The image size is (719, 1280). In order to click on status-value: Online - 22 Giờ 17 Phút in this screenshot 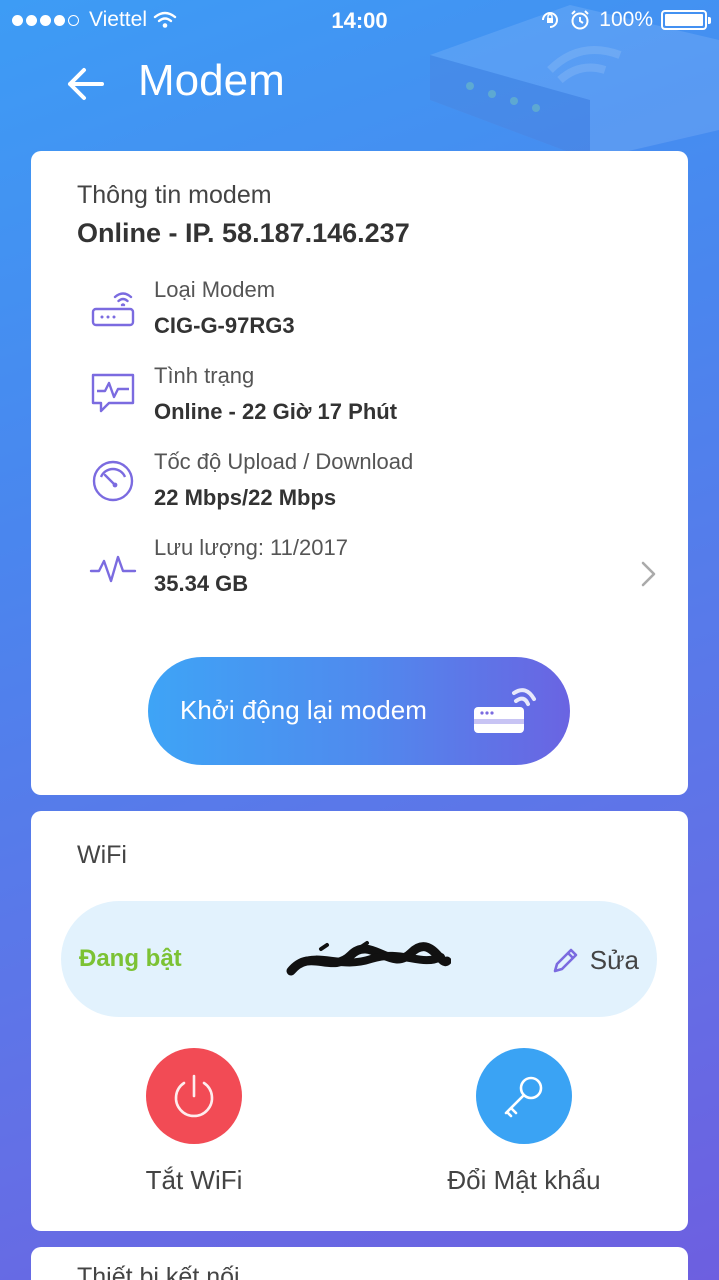, I will do `click(276, 411)`.